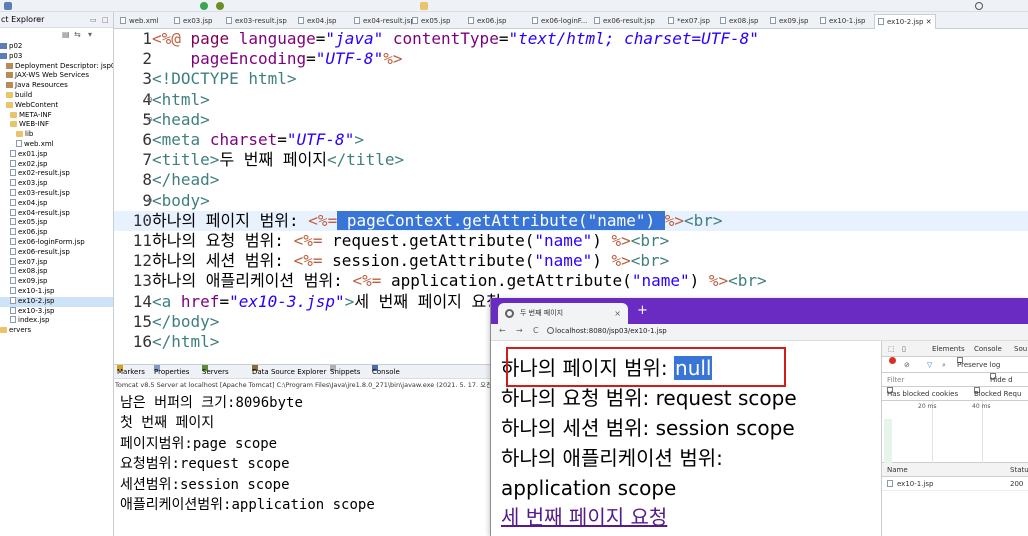 The height and width of the screenshot is (536, 1028). What do you see at coordinates (56, 125) in the screenshot?
I see `tree-item: WEB-INF` at bounding box center [56, 125].